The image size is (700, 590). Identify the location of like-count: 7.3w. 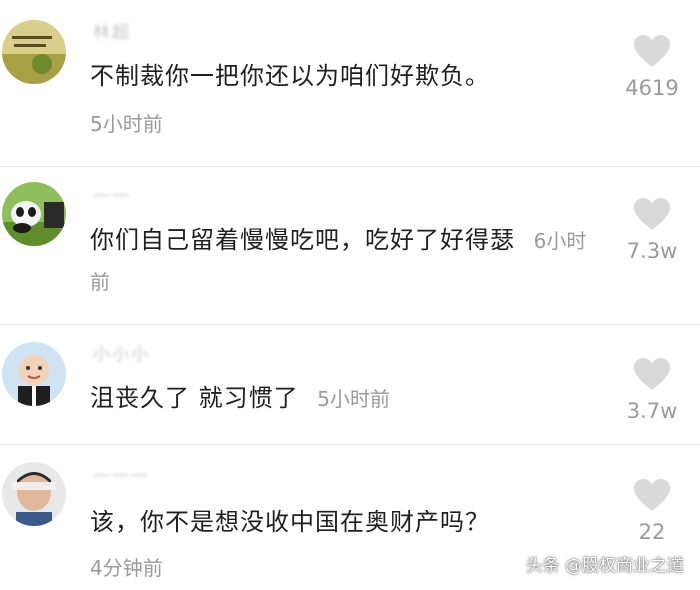
(652, 251).